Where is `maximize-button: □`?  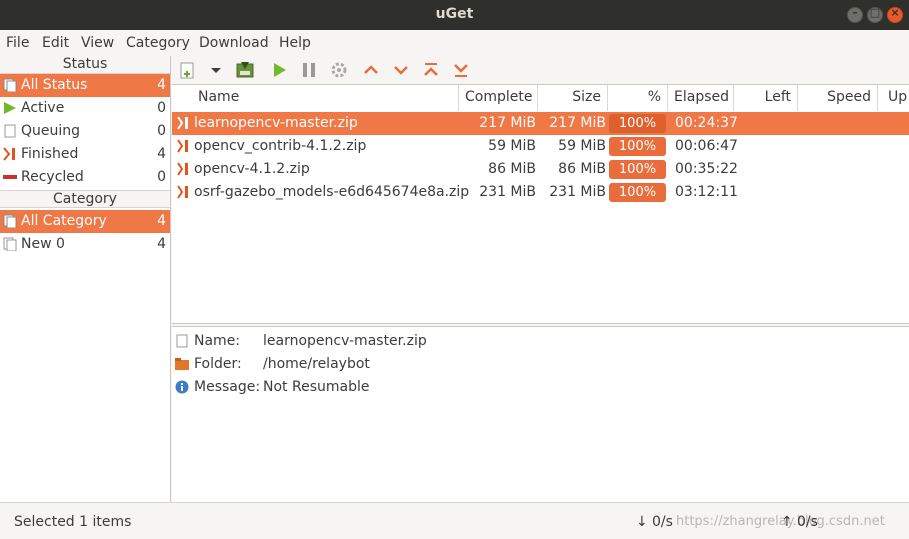
maximize-button: □ is located at coordinates (875, 14).